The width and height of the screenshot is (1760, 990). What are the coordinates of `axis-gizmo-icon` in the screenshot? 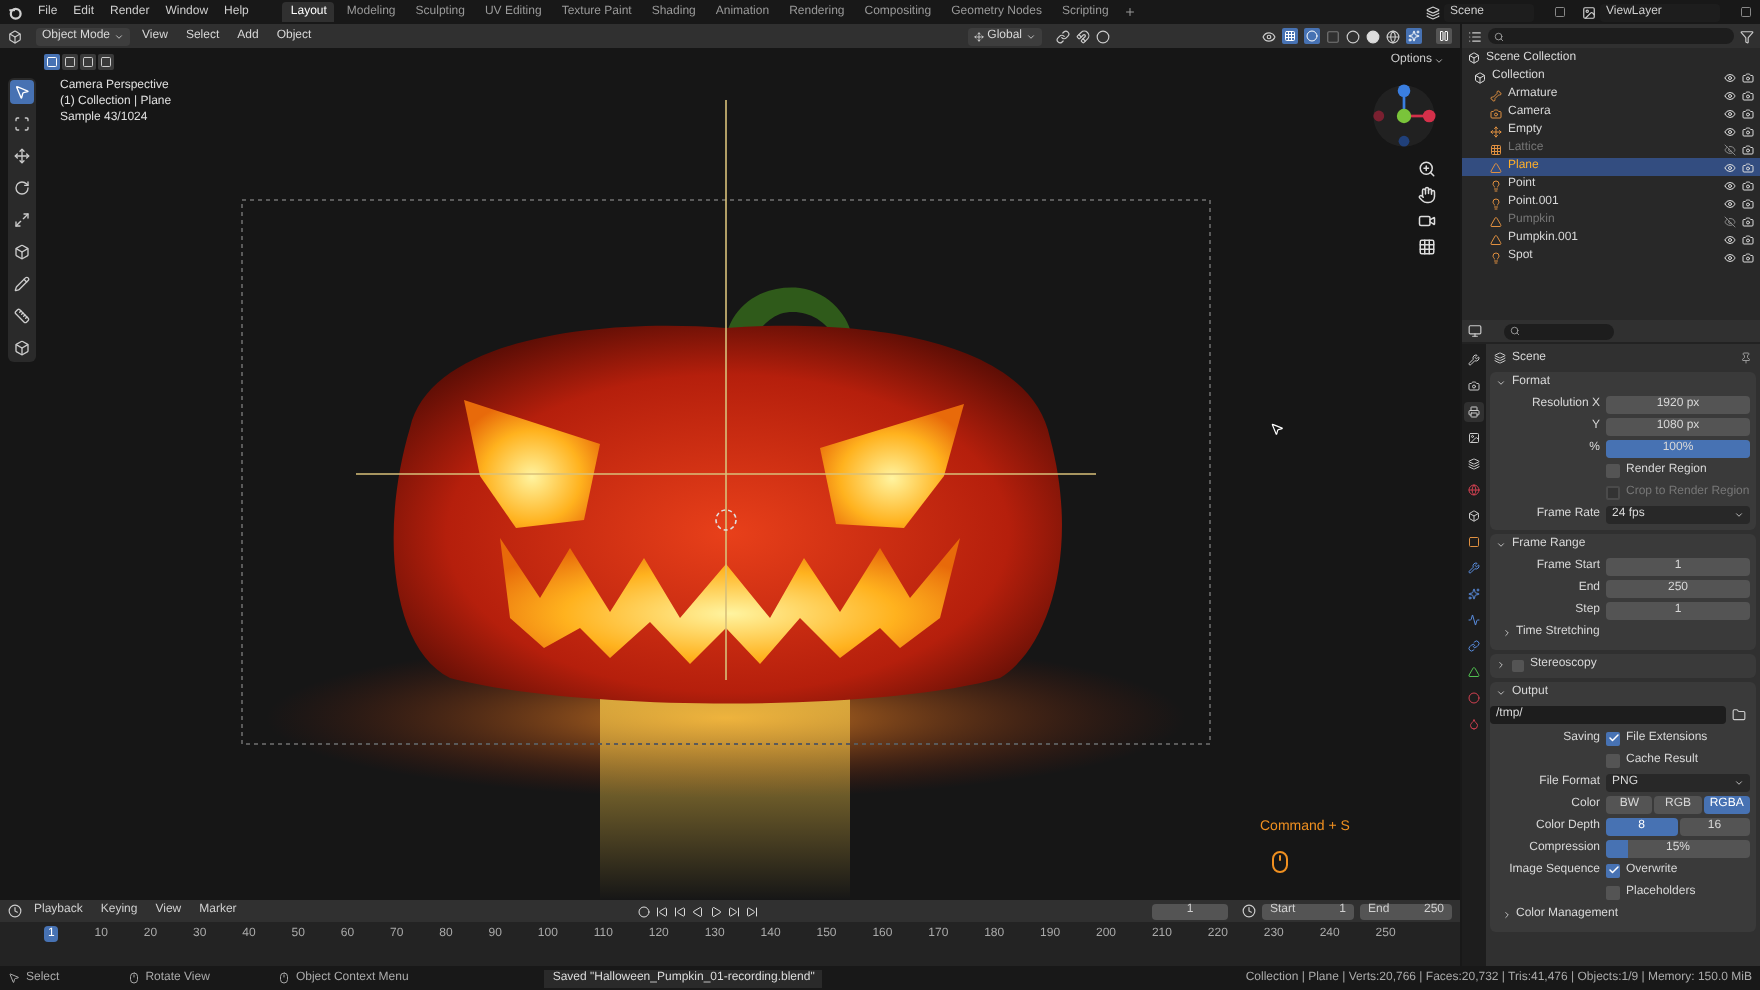 It's located at (1404, 116).